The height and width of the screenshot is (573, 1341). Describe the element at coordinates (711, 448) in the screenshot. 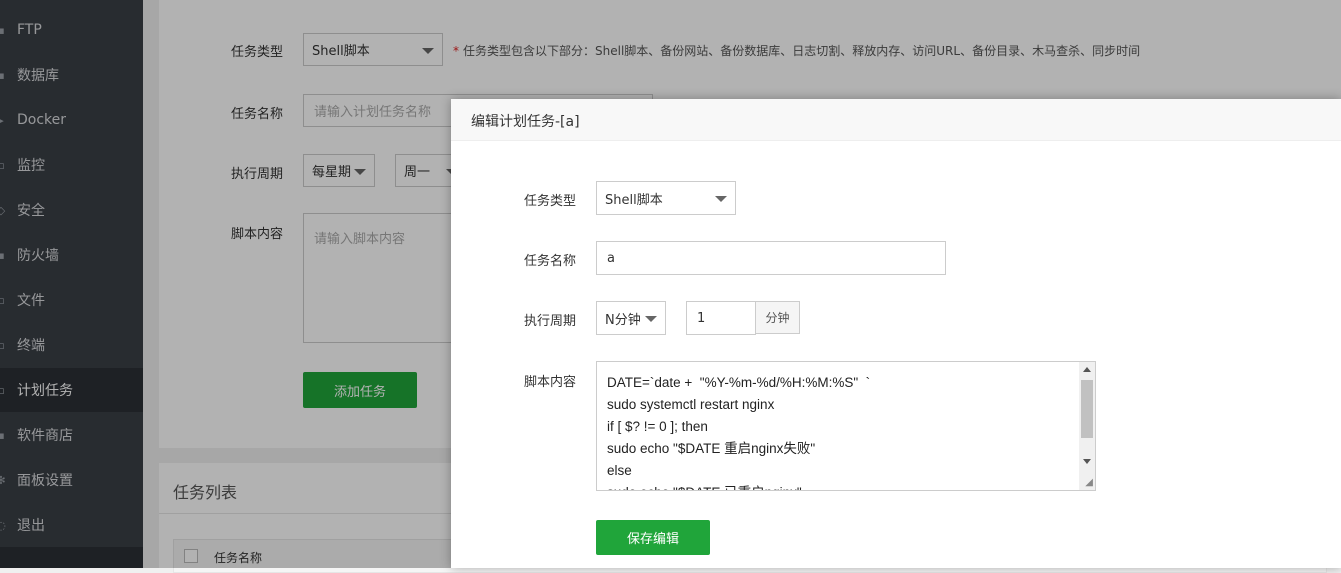

I see `script-line: sudo echo "$DATE 重启nginx失败"` at that location.